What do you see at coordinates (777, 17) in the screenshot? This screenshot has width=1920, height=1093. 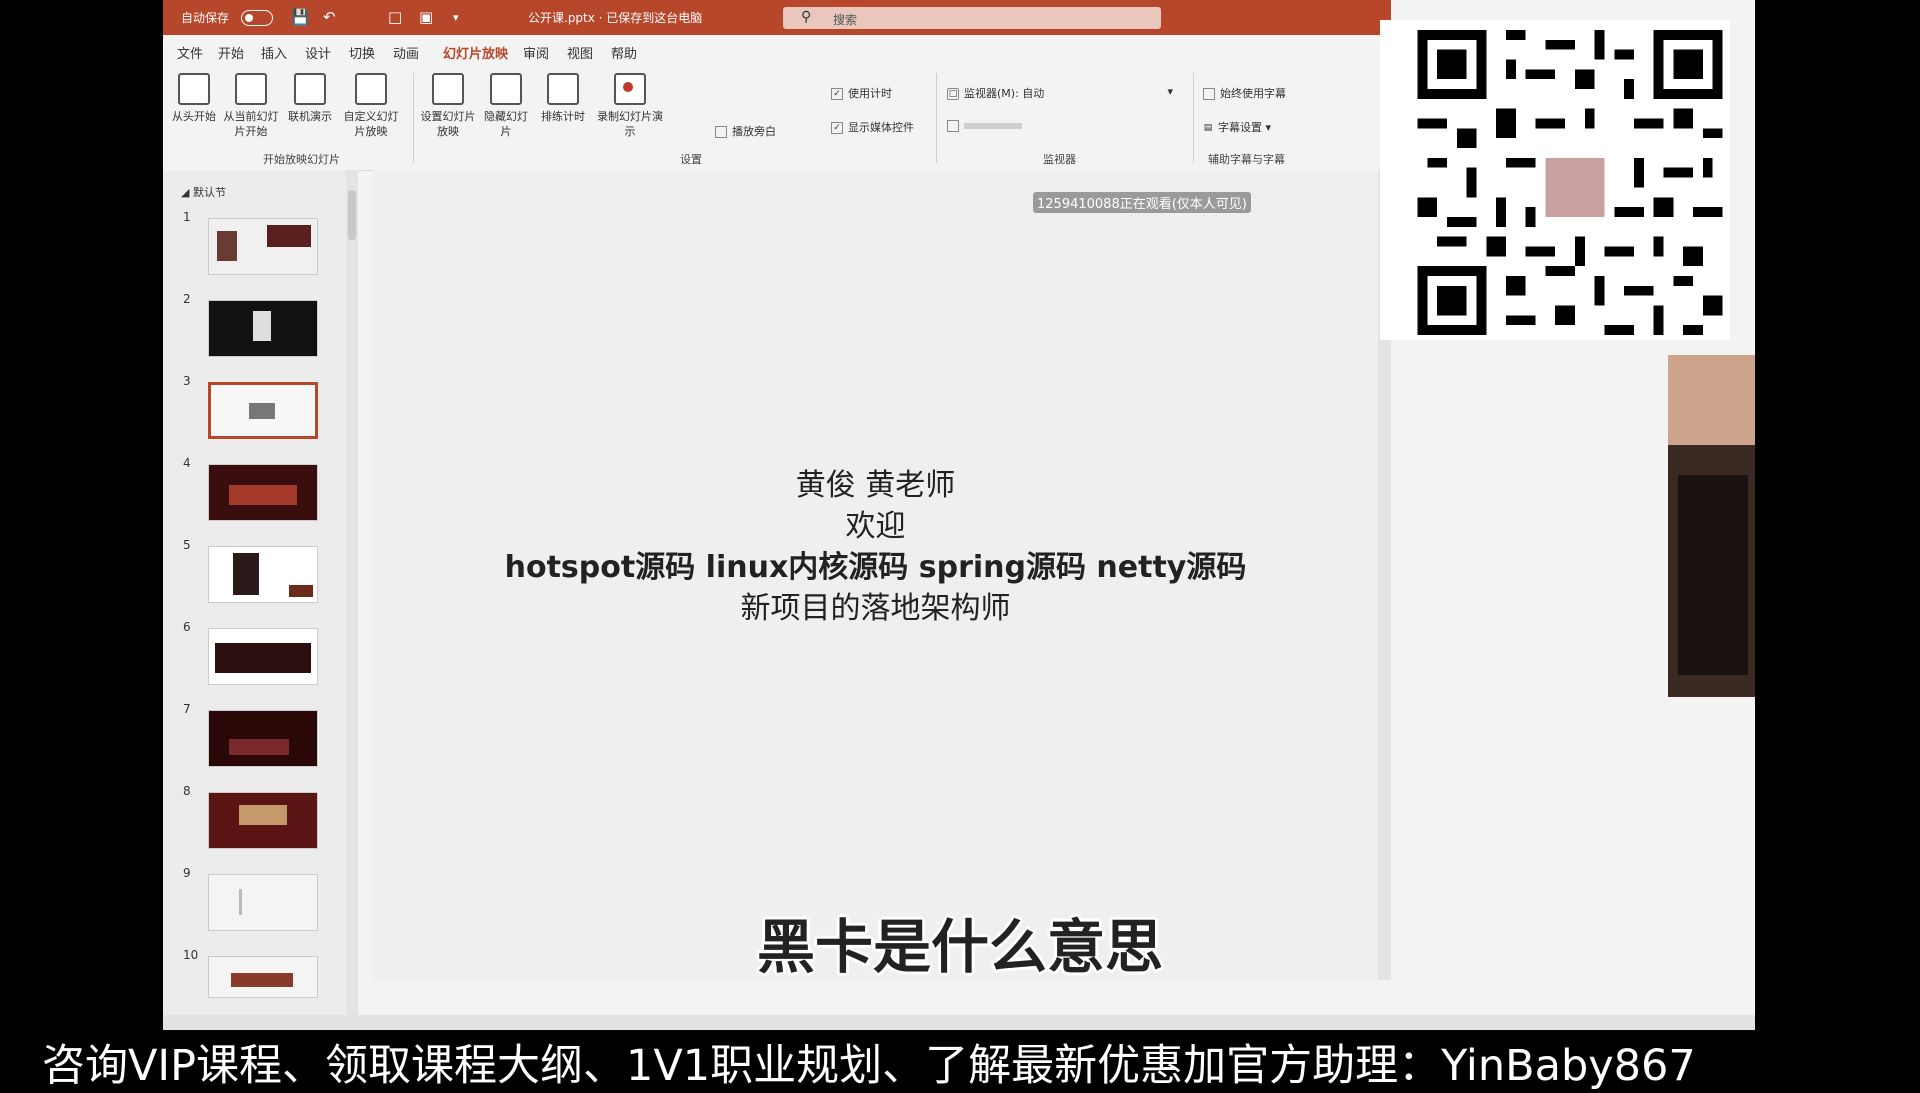 I see `title-bar: 自动保存 💾 ↶ □ ▣ ▾ 公开课.pptx · 已保存到这台电脑 ⚲ 搜索` at bounding box center [777, 17].